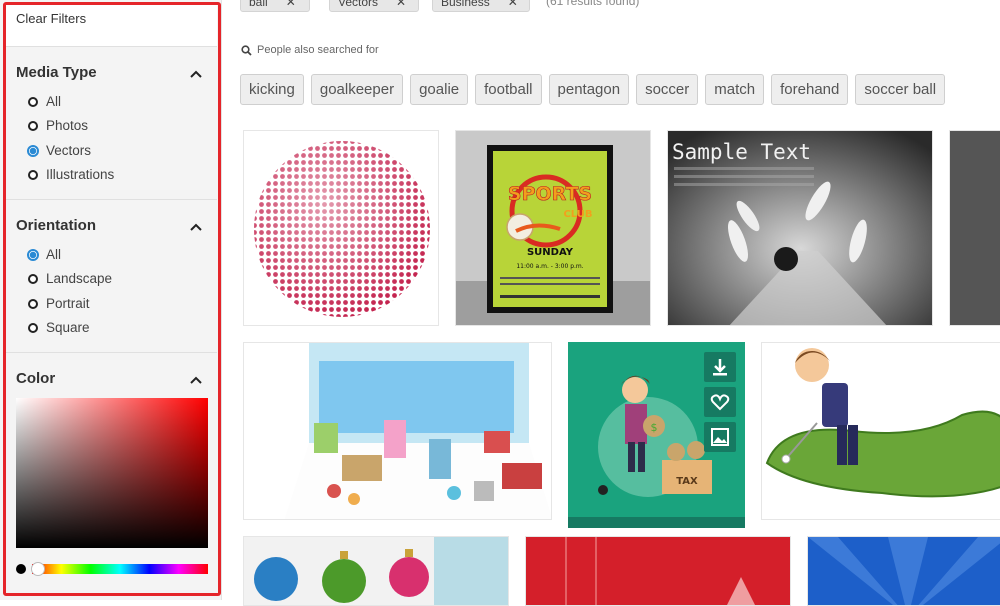  What do you see at coordinates (44, 101) in the screenshot?
I see `media-type-option-all: All` at bounding box center [44, 101].